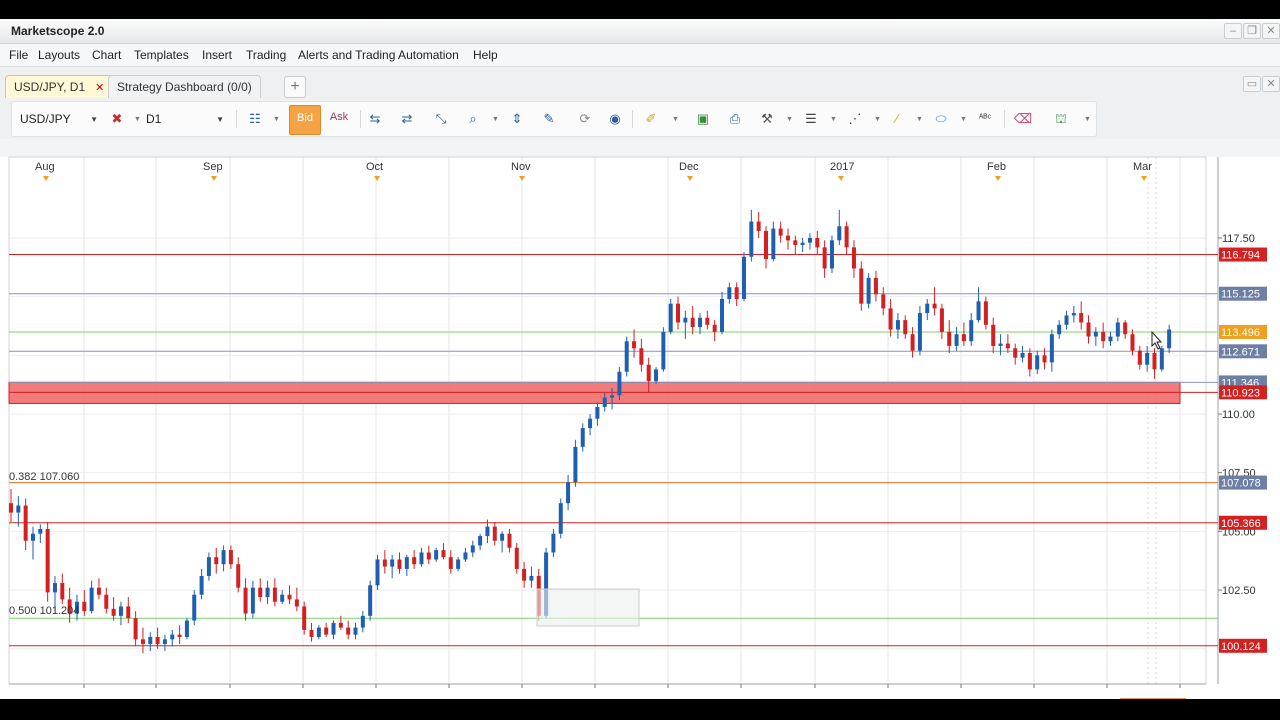  I want to click on print-icon: ⎙, so click(735, 119).